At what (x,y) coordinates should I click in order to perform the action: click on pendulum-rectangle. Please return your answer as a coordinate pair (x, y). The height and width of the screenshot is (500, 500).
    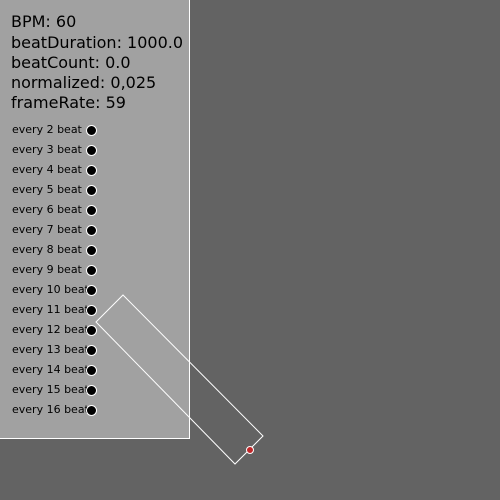
    Looking at the image, I should click on (179, 379).